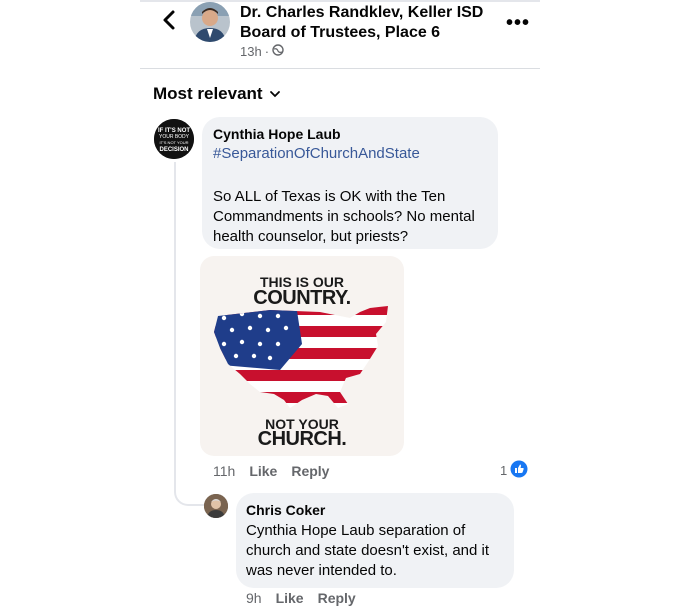 The image size is (681, 606). What do you see at coordinates (216, 506) in the screenshot?
I see `reply-avatar` at bounding box center [216, 506].